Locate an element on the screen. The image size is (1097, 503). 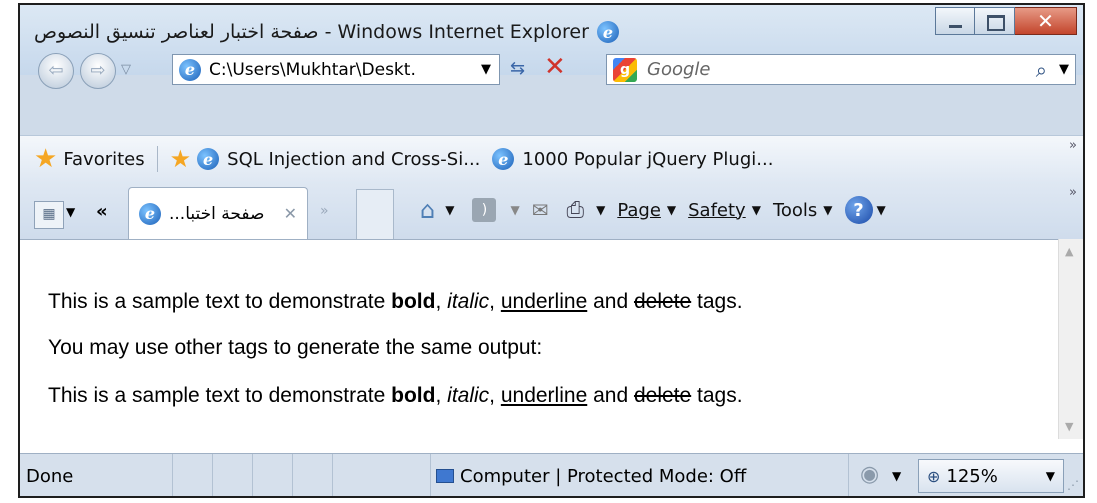
back-arrow-icon: ⇦ is located at coordinates (56, 70).